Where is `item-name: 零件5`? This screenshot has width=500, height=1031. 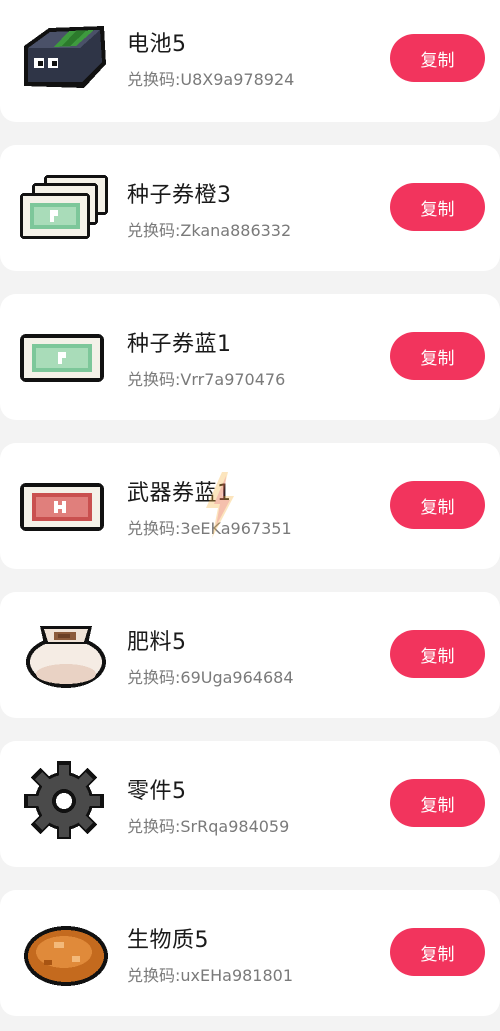
item-name: 零件5 is located at coordinates (157, 791).